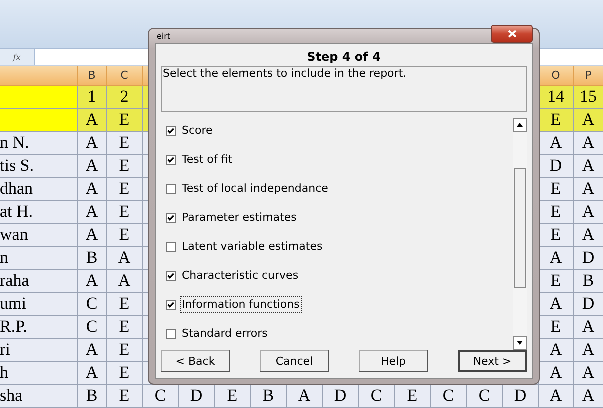 The width and height of the screenshot is (603, 408). I want to click on column-header: O, so click(556, 76).